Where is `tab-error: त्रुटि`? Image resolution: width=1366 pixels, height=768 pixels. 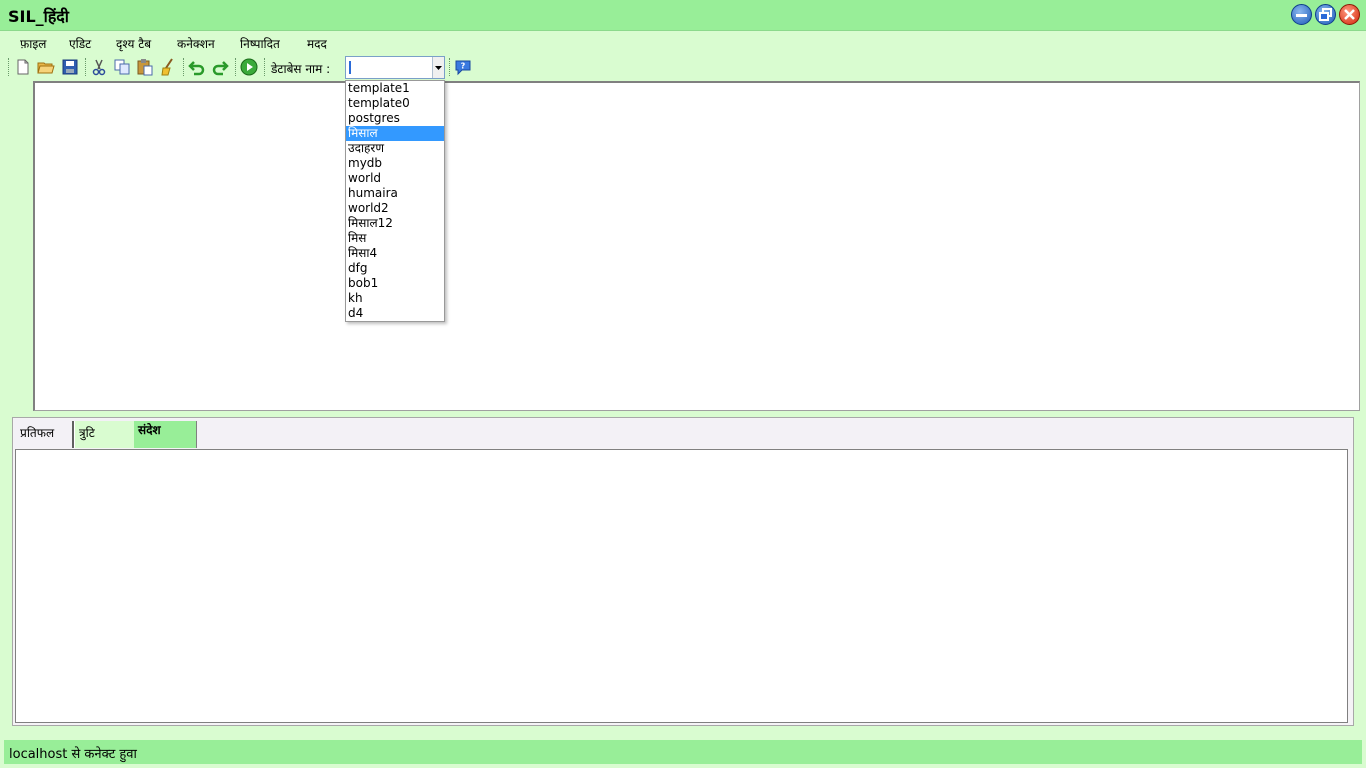 tab-error: त्रुटि is located at coordinates (104, 434).